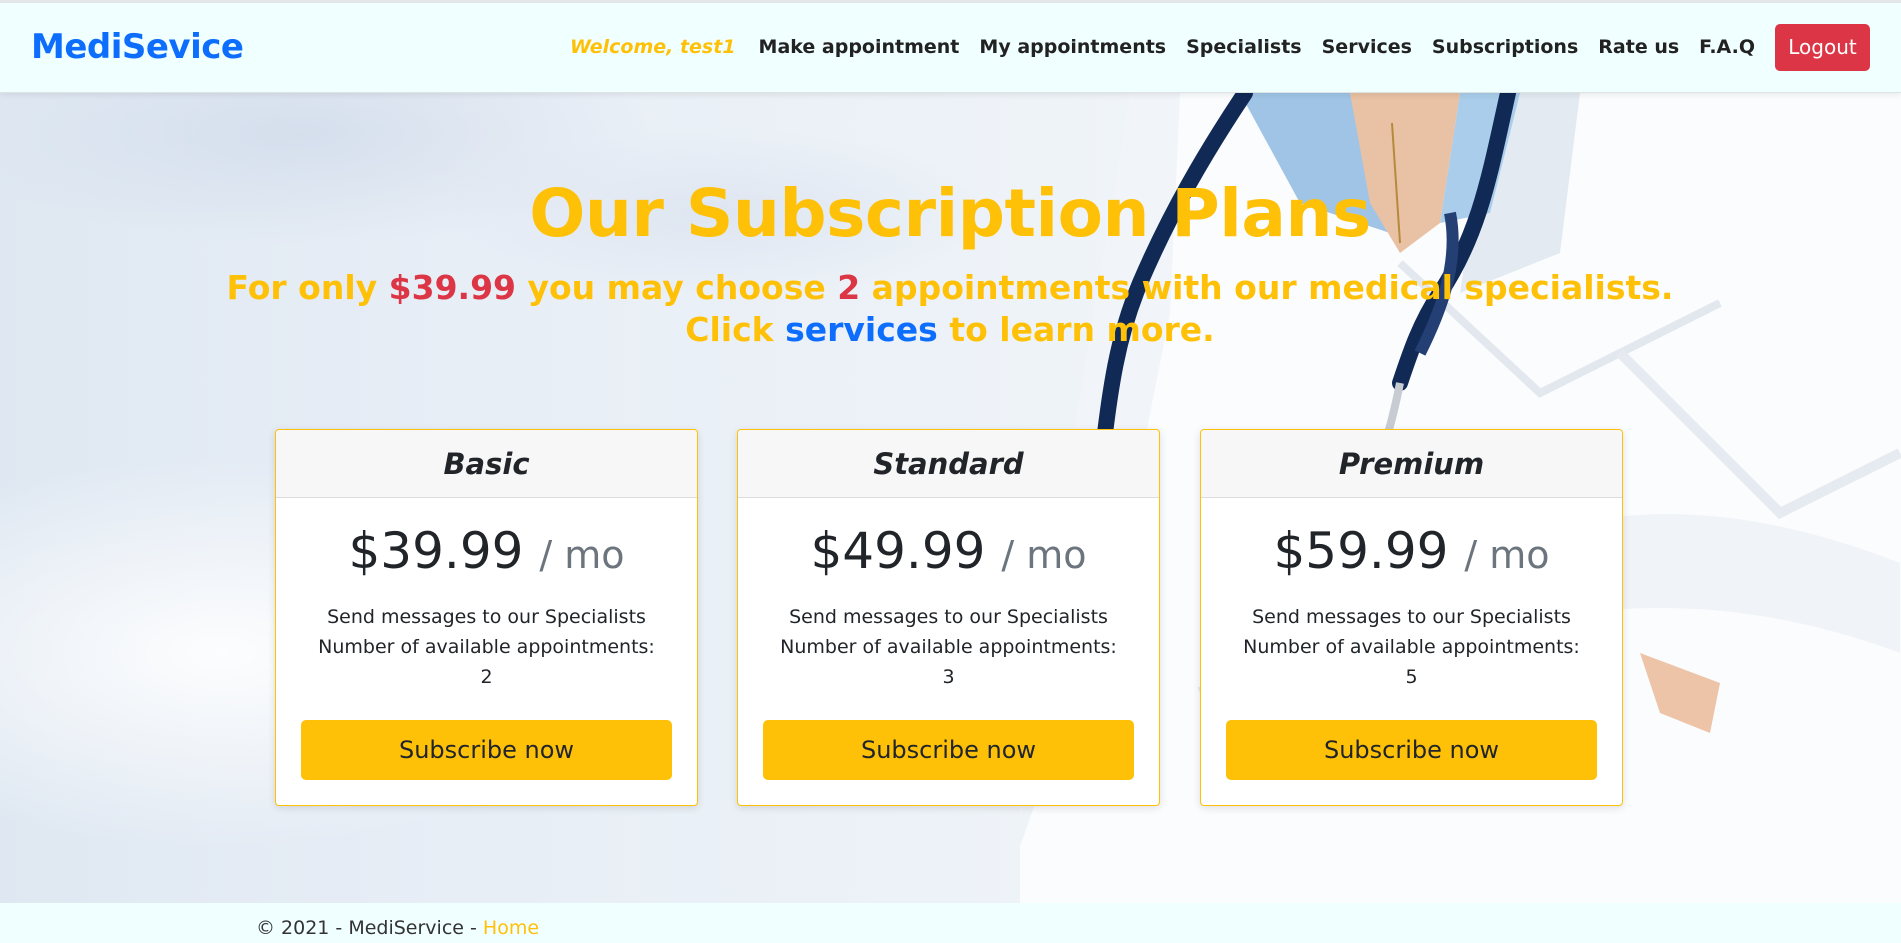  What do you see at coordinates (1727, 47) in the screenshot?
I see `nav-faq: F.A.Q` at bounding box center [1727, 47].